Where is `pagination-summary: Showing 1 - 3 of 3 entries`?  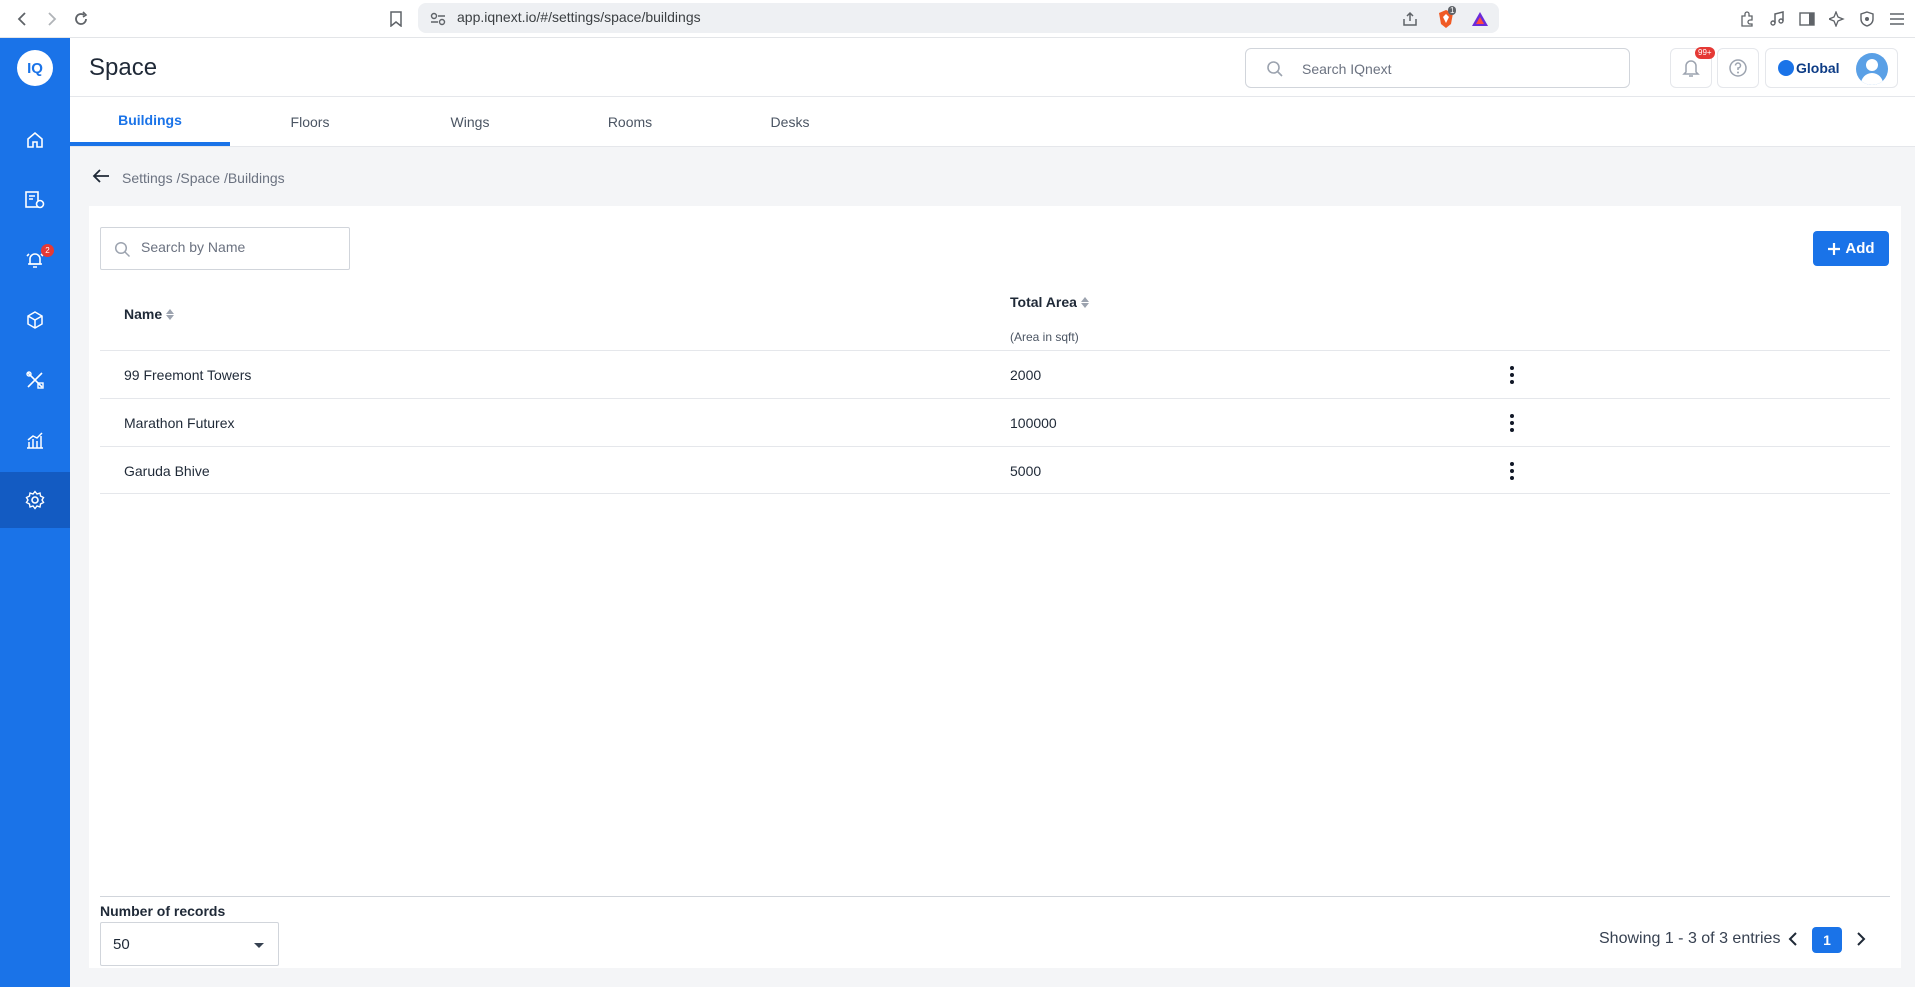
pagination-summary: Showing 1 - 3 of 3 entries is located at coordinates (1690, 938).